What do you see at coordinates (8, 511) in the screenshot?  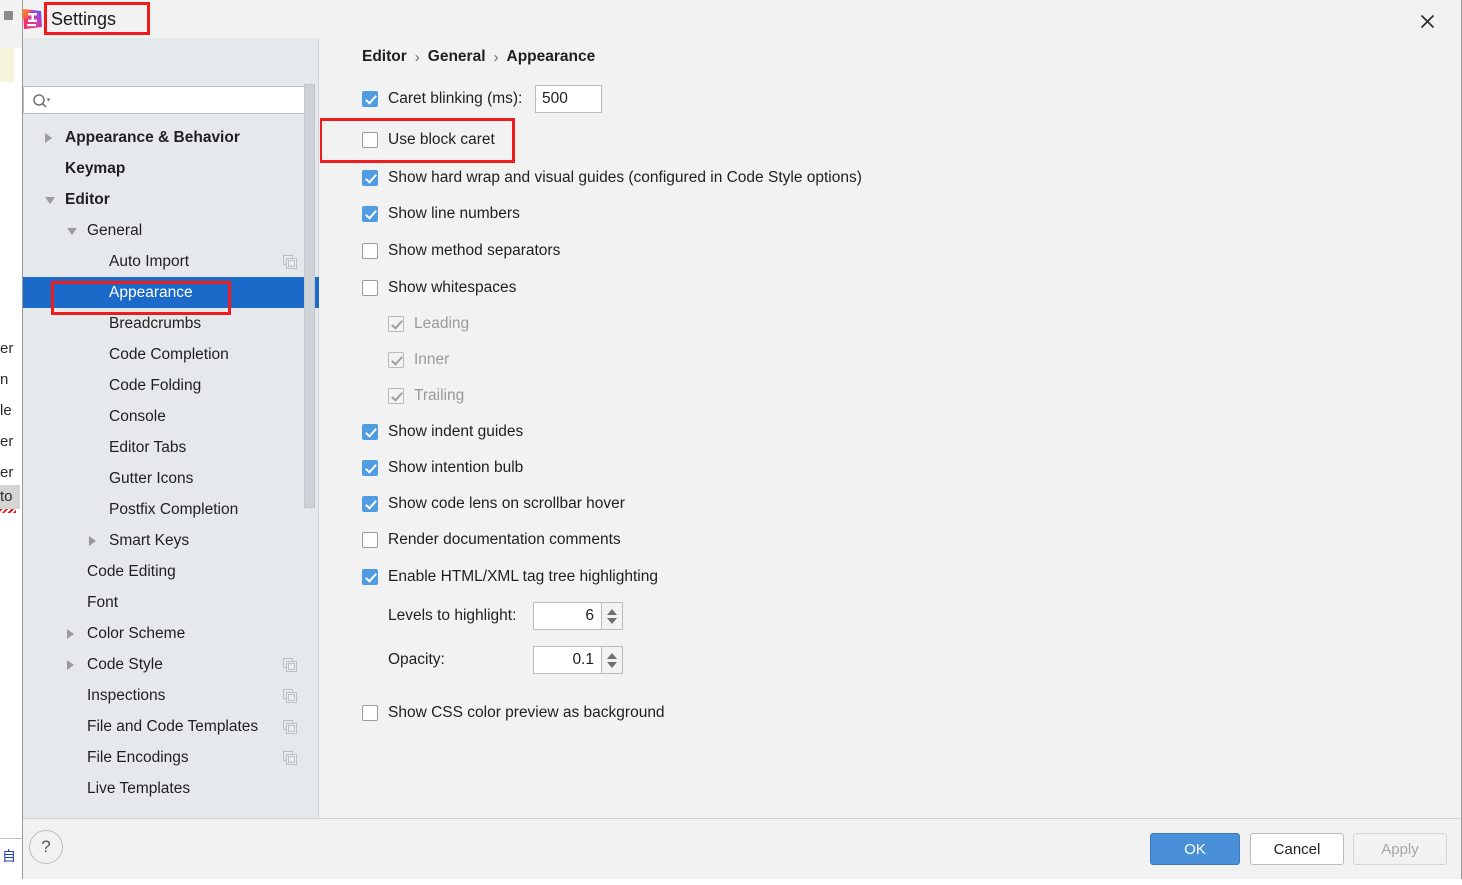 I see `background-error-squiggle` at bounding box center [8, 511].